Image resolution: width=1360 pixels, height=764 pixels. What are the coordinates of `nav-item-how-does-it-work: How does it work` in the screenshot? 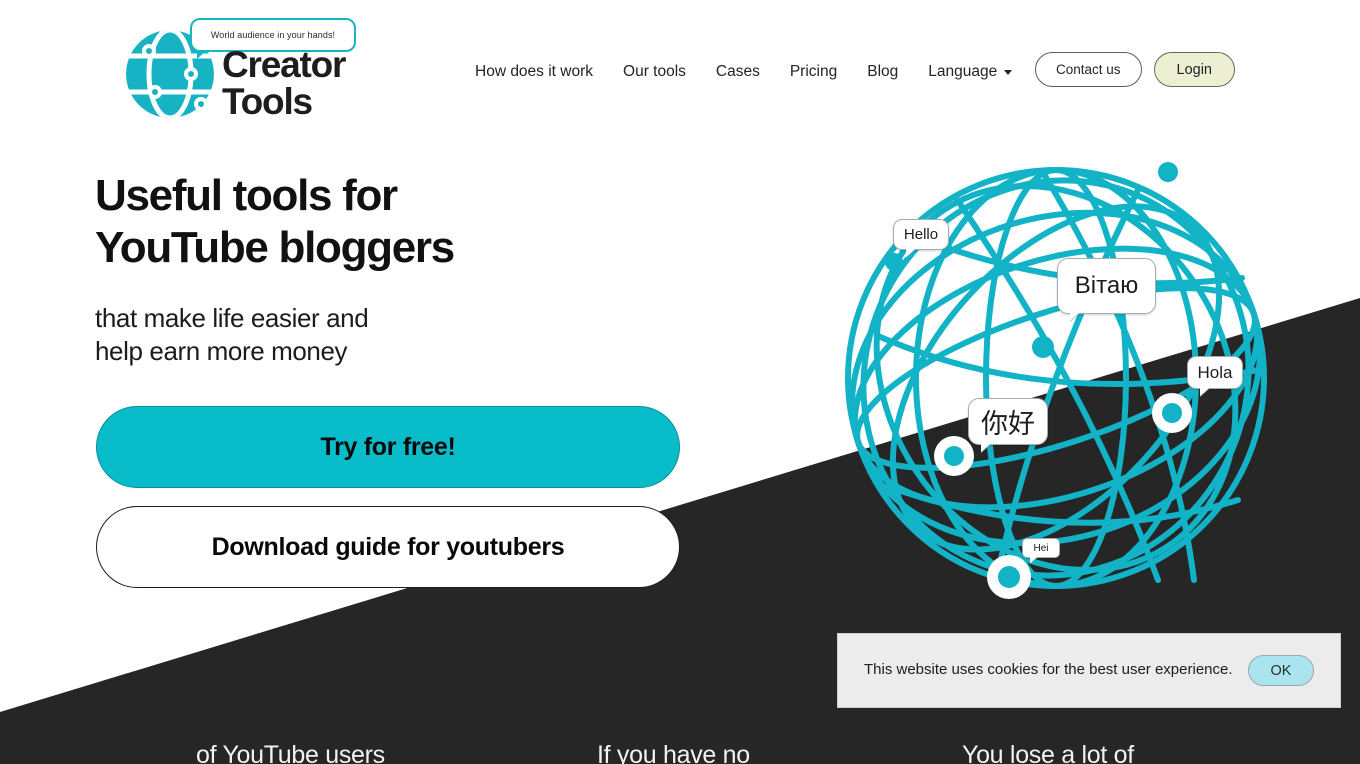 It's located at (534, 72).